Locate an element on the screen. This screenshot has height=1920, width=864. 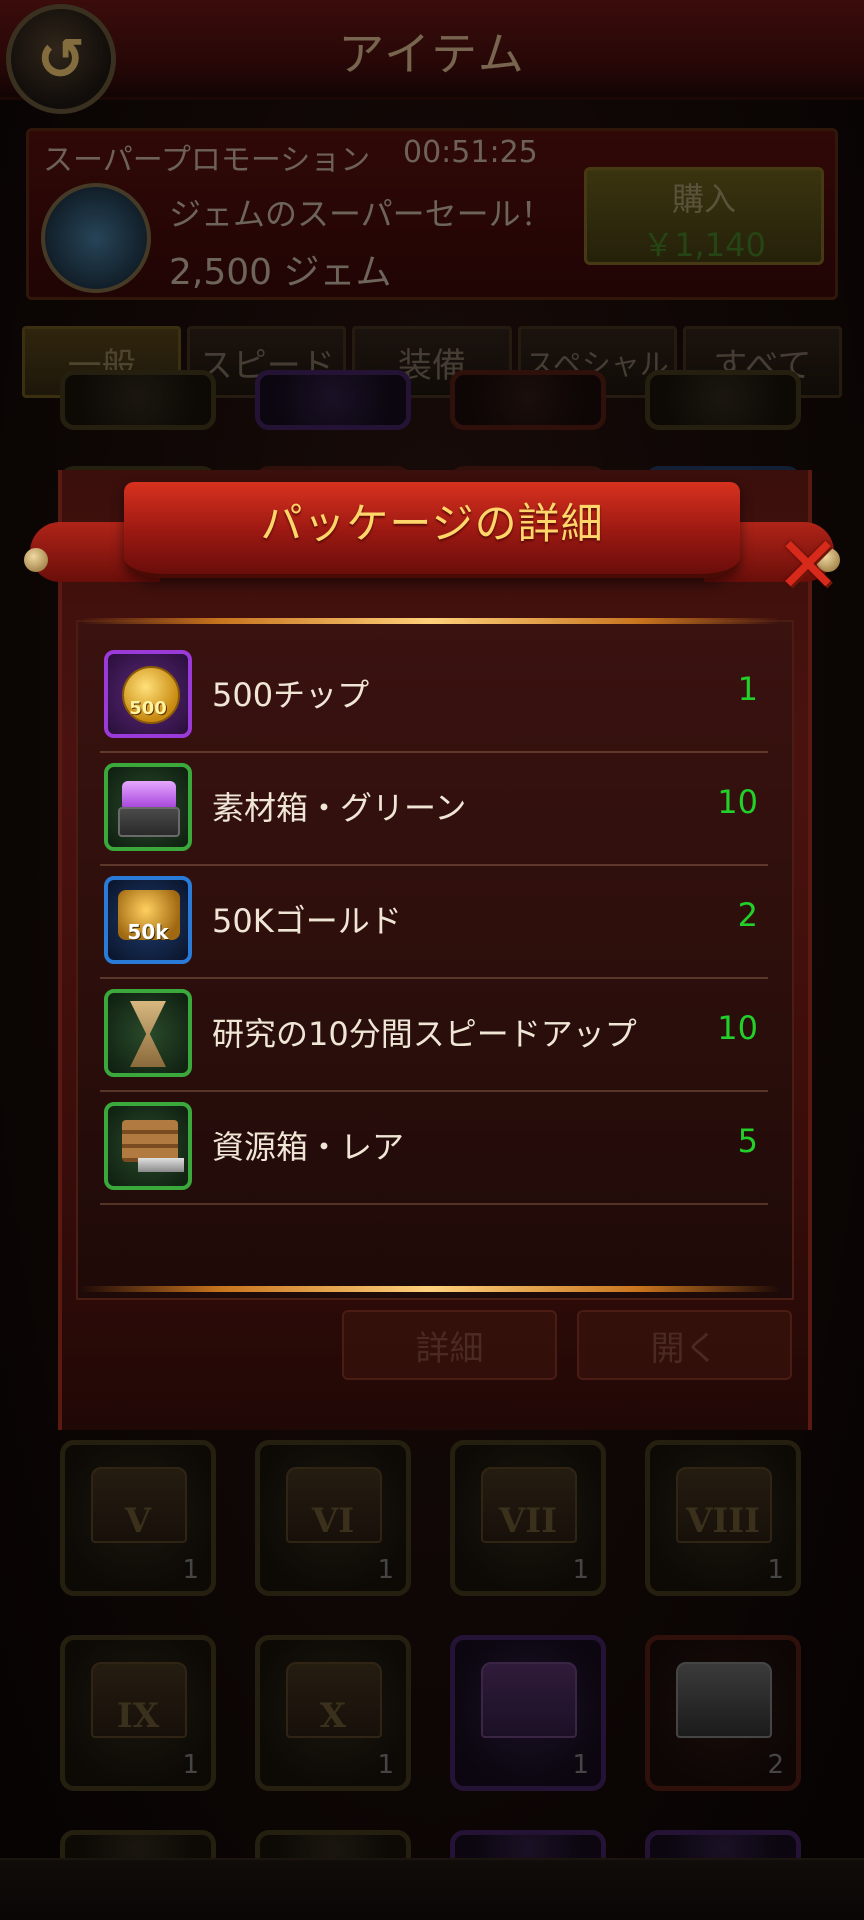
item-quantity: 2 is located at coordinates (747, 915).